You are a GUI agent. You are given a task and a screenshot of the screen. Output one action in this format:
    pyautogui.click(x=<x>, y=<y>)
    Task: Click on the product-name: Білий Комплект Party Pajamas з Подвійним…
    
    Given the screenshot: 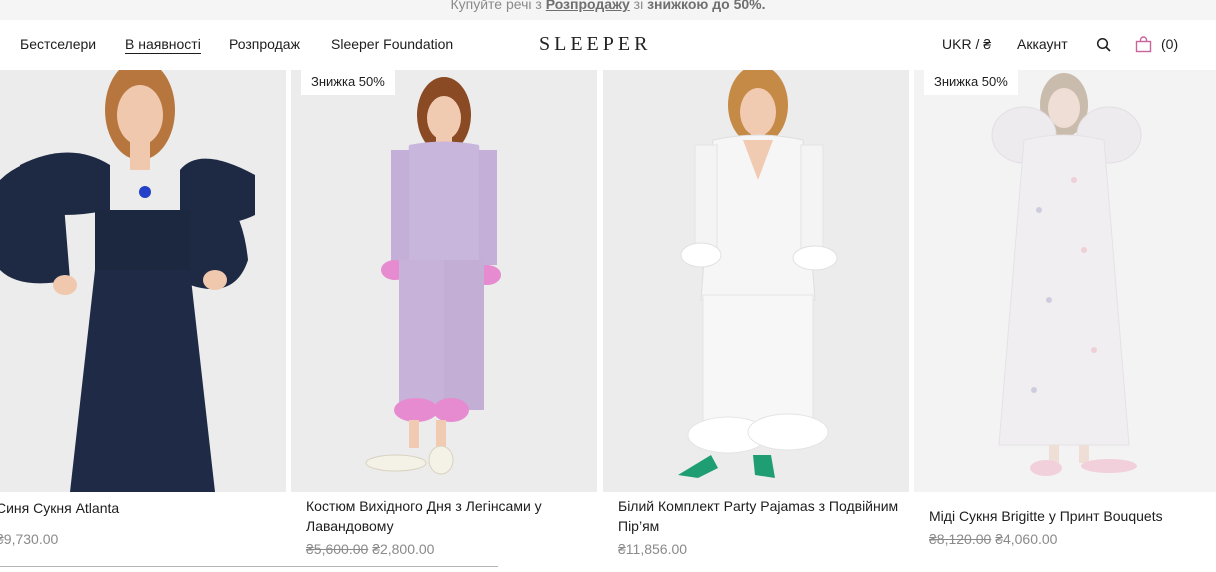 What is the action you would take?
    pyautogui.click(x=763, y=516)
    